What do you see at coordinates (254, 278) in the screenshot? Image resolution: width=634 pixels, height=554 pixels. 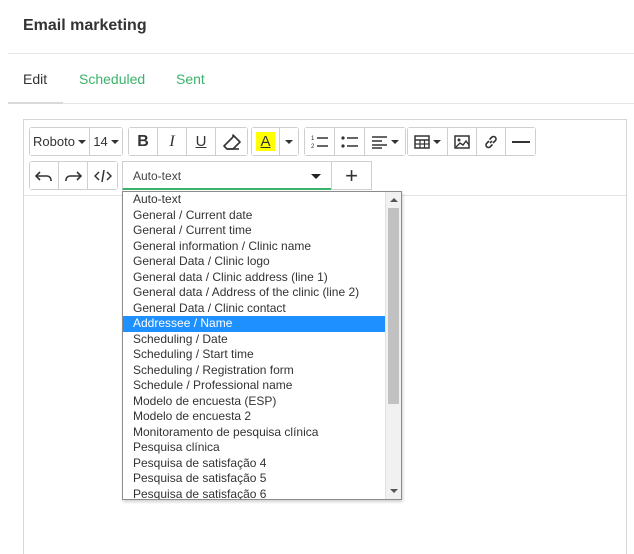 I see `autotext-option: General data / Clinic address (line 1)` at bounding box center [254, 278].